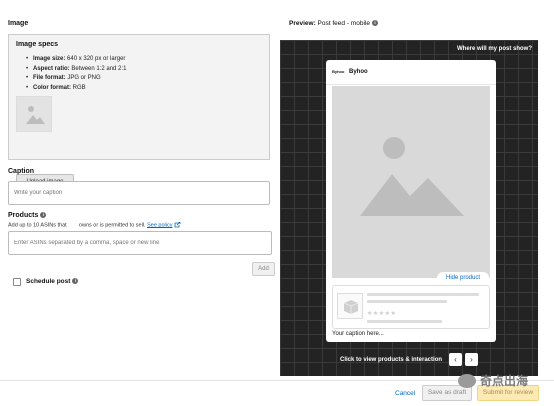 This screenshot has width=554, height=406. I want to click on post-image-placeholder, so click(411, 182).